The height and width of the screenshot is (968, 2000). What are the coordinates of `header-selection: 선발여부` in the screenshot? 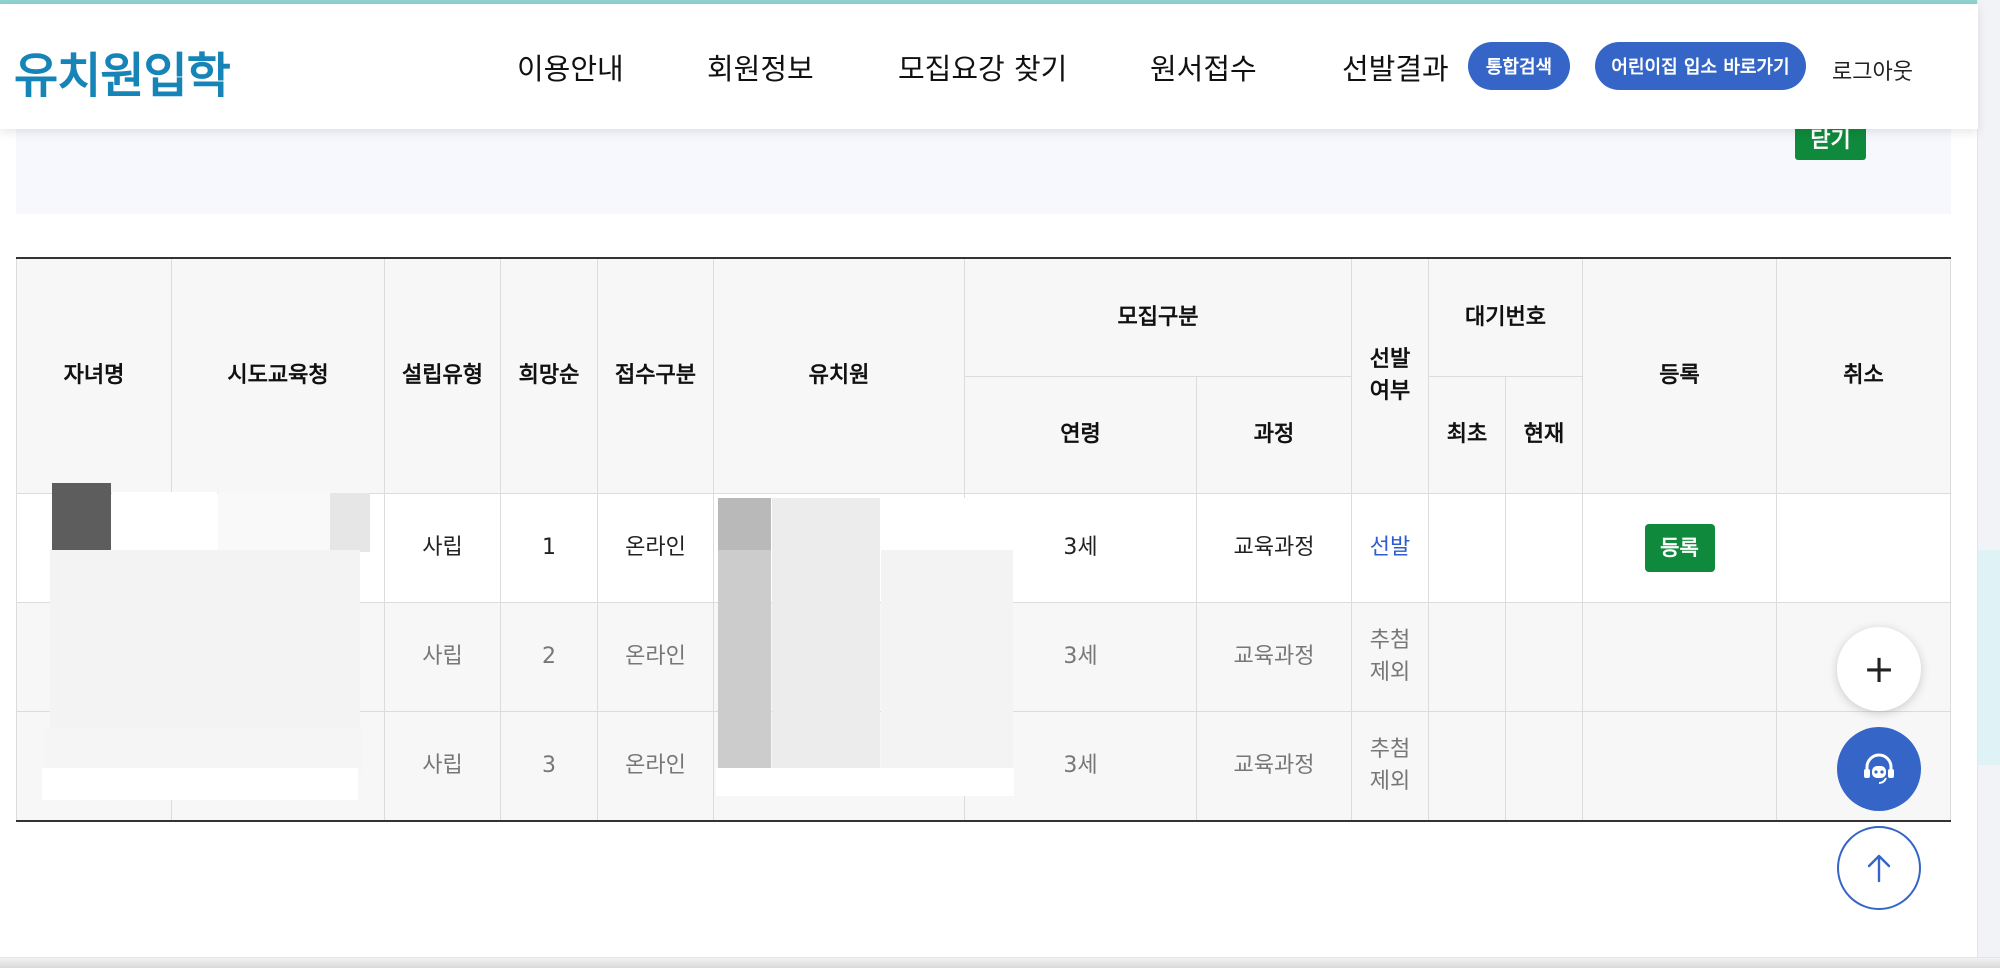 It's located at (1390, 375).